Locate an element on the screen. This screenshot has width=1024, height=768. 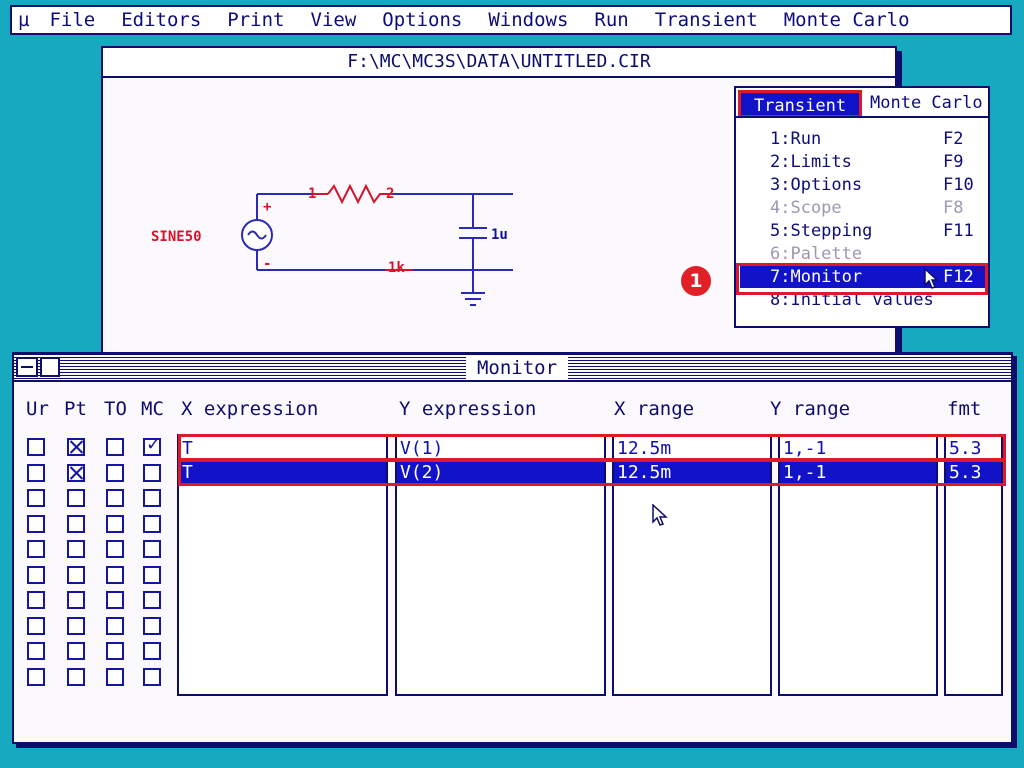
x-expression-column: T T is located at coordinates (282, 565).